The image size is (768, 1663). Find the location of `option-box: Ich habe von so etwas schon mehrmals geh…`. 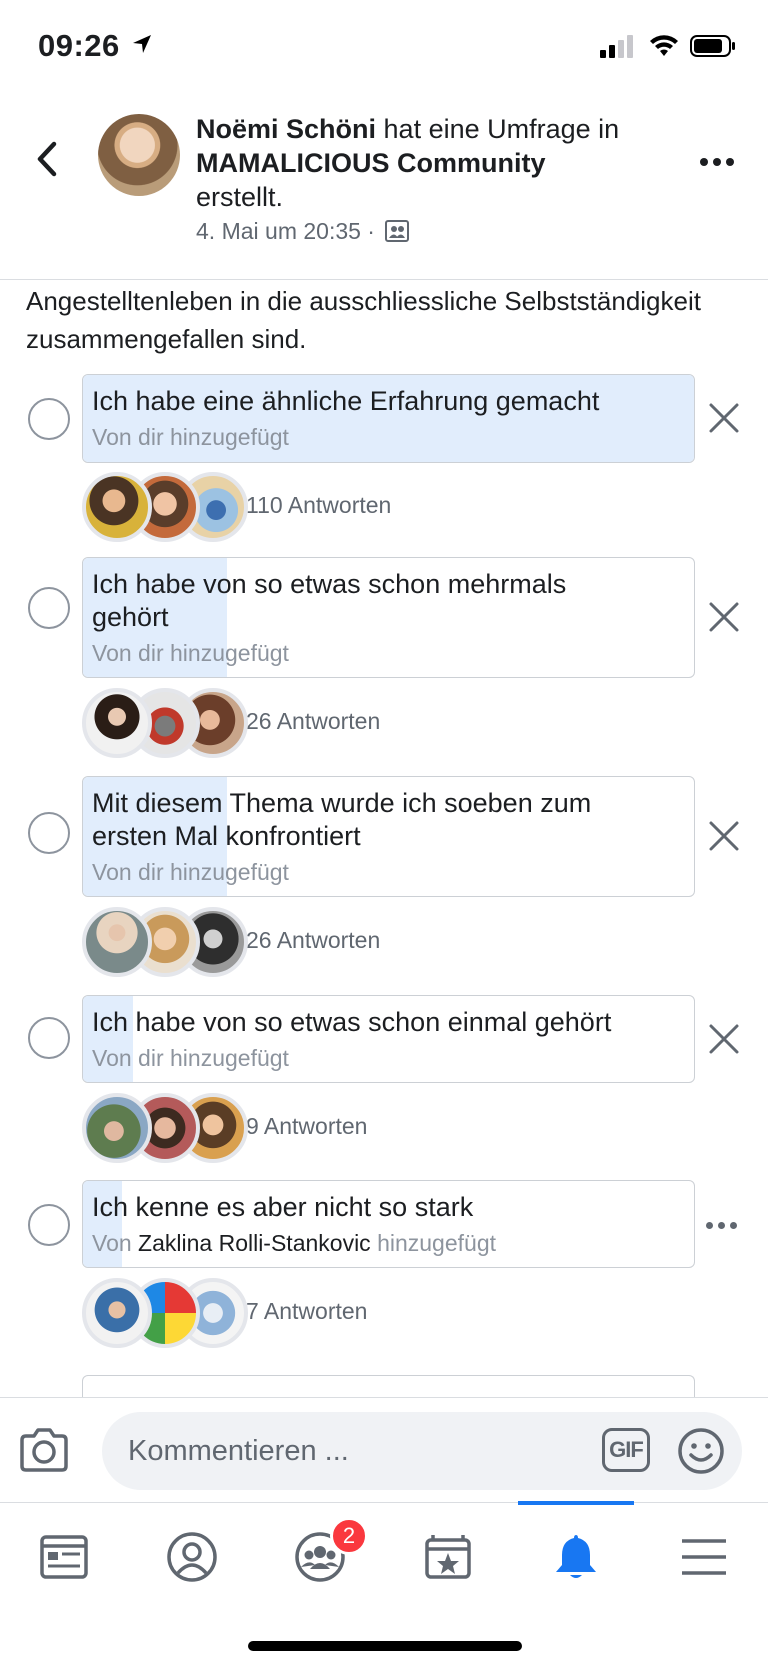

option-box: Ich habe von so etwas schon mehrmals geh… is located at coordinates (388, 617).